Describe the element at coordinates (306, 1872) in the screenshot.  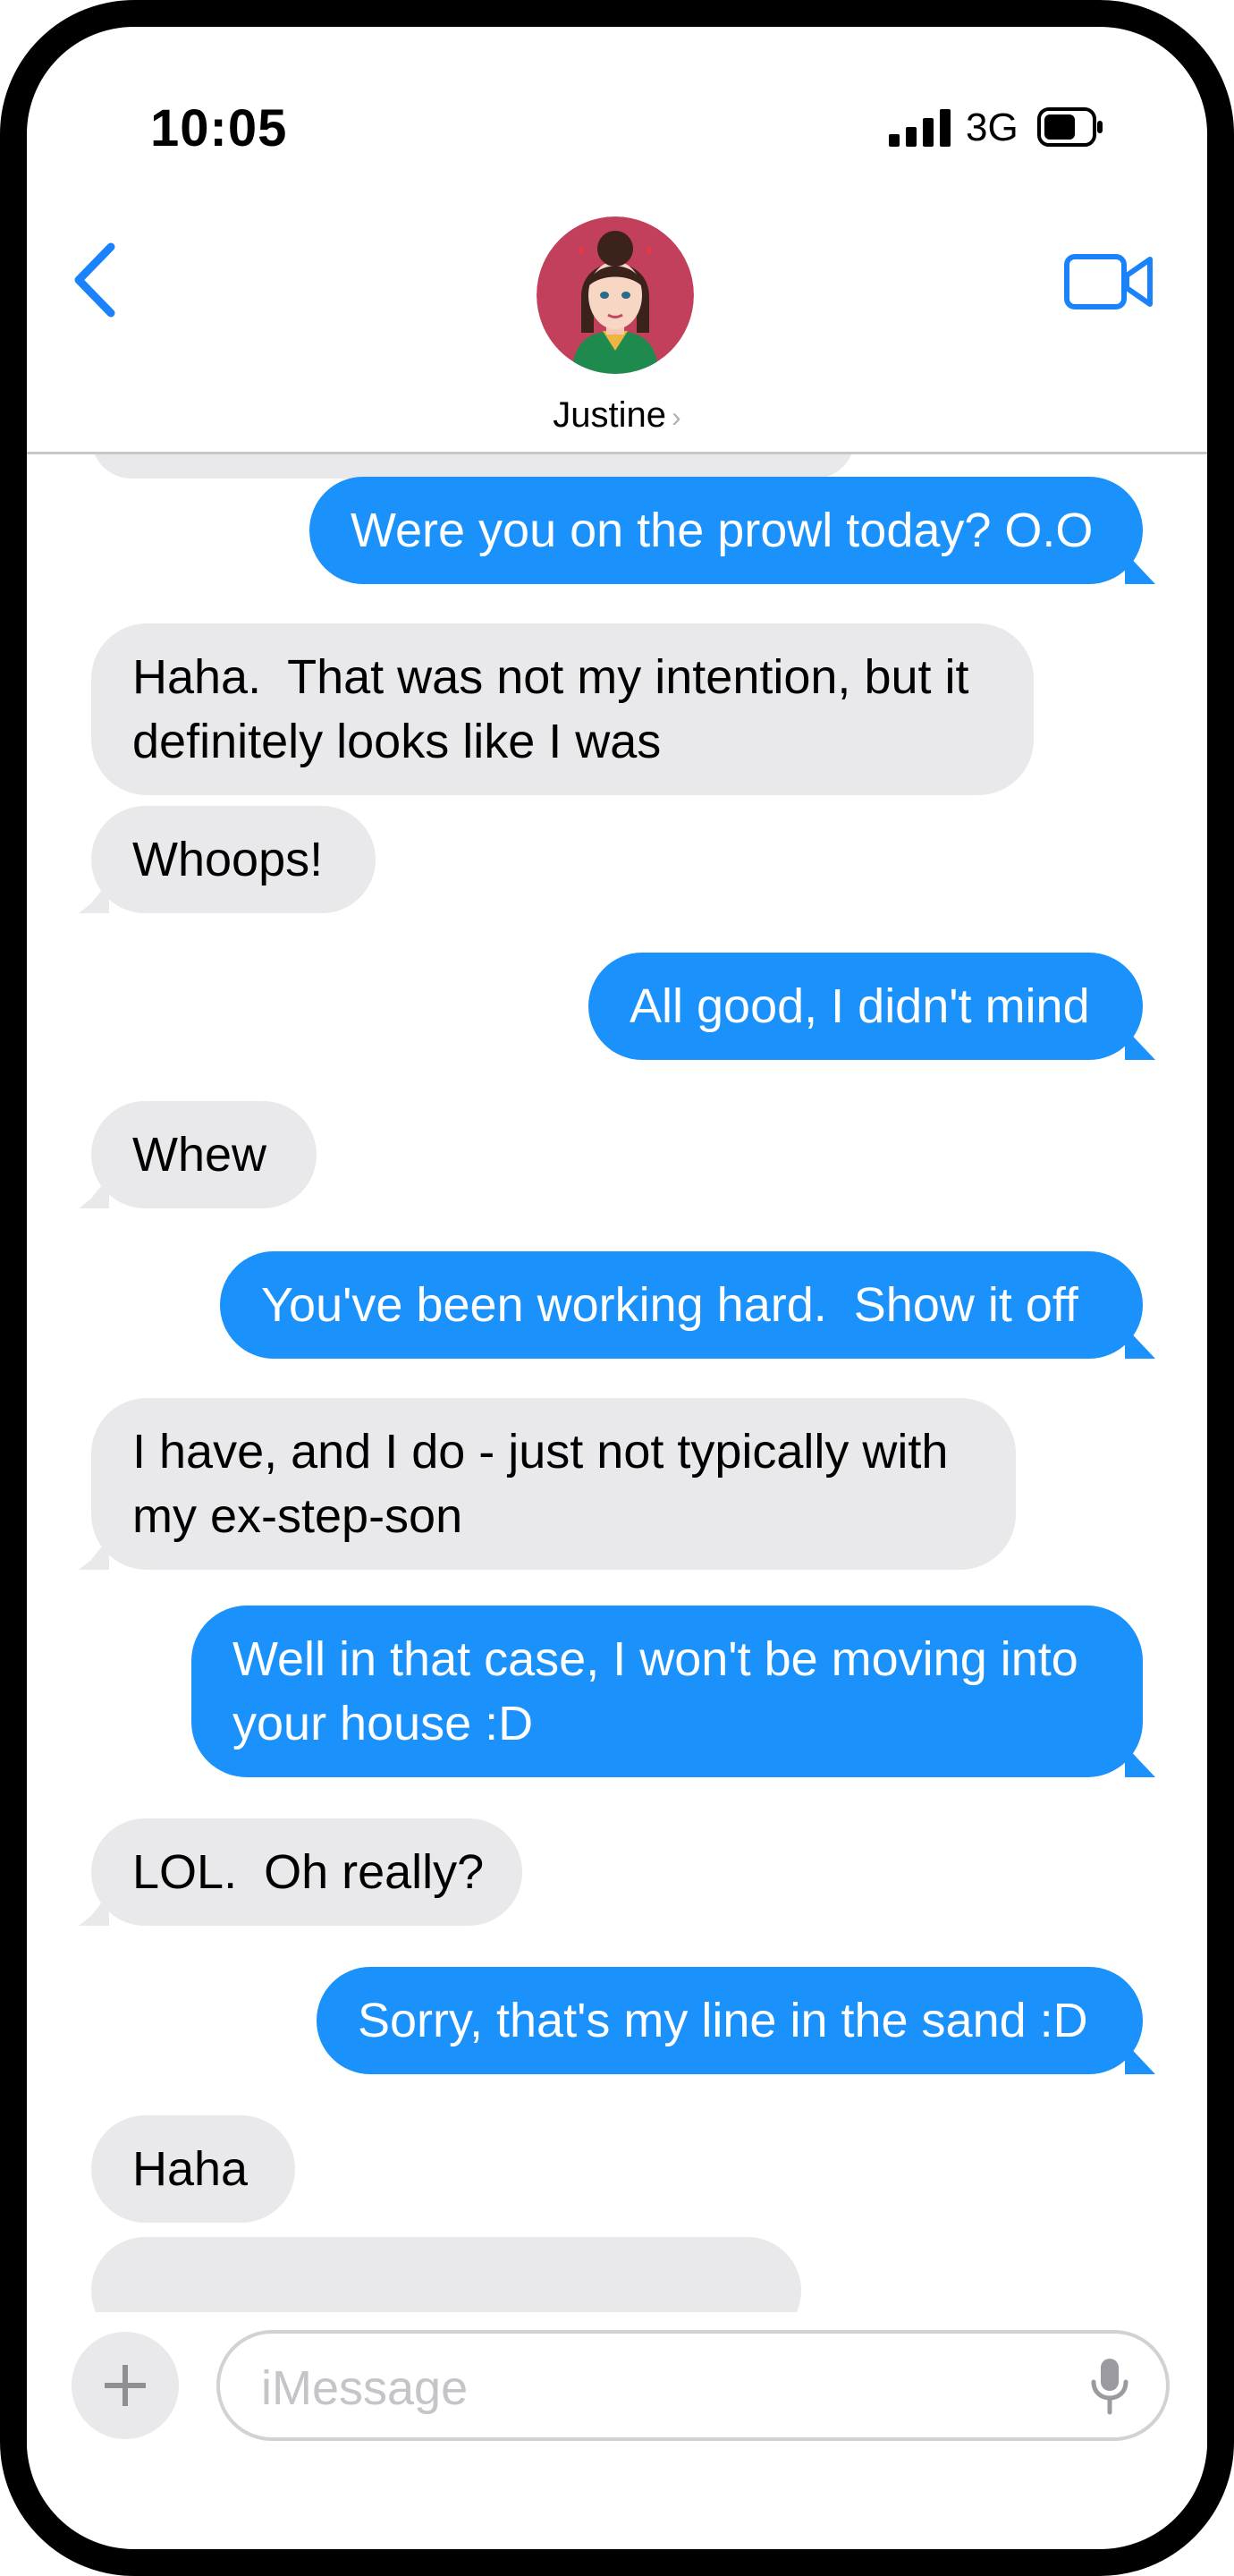
I see `message-bubble-incoming: LOL. Oh really?` at that location.